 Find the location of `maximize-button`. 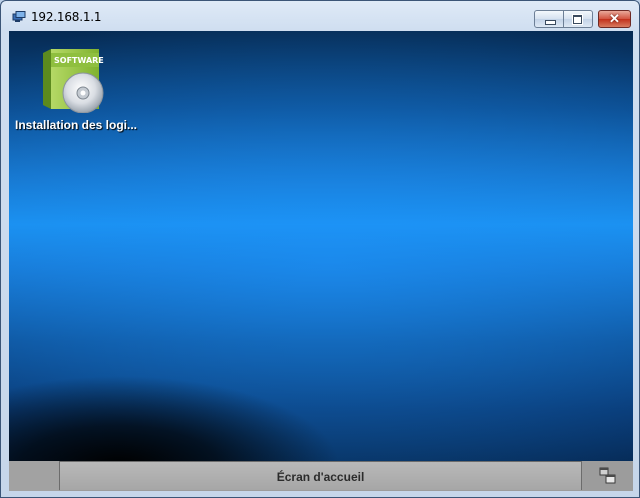

maximize-button is located at coordinates (578, 19).